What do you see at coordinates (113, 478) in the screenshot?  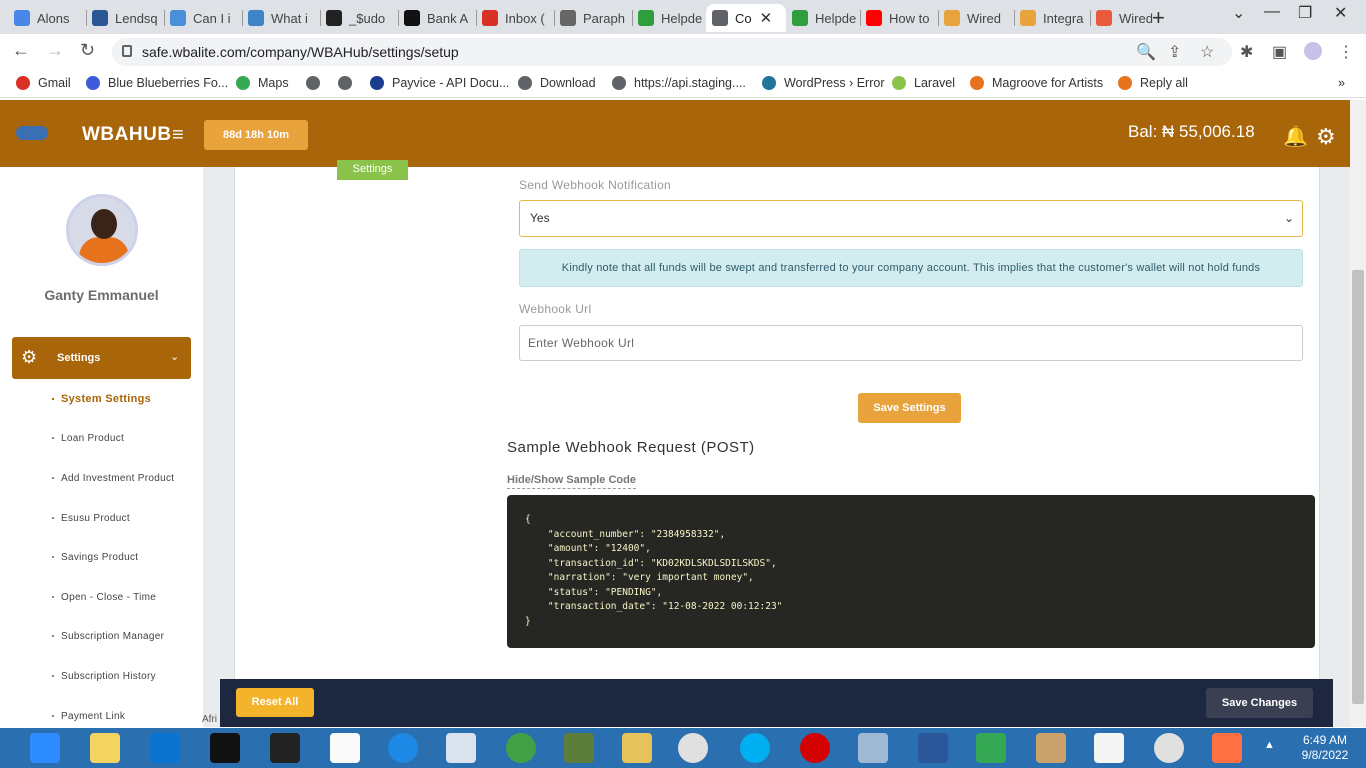 I see `sidebar-subitem: Add Investment Product` at bounding box center [113, 478].